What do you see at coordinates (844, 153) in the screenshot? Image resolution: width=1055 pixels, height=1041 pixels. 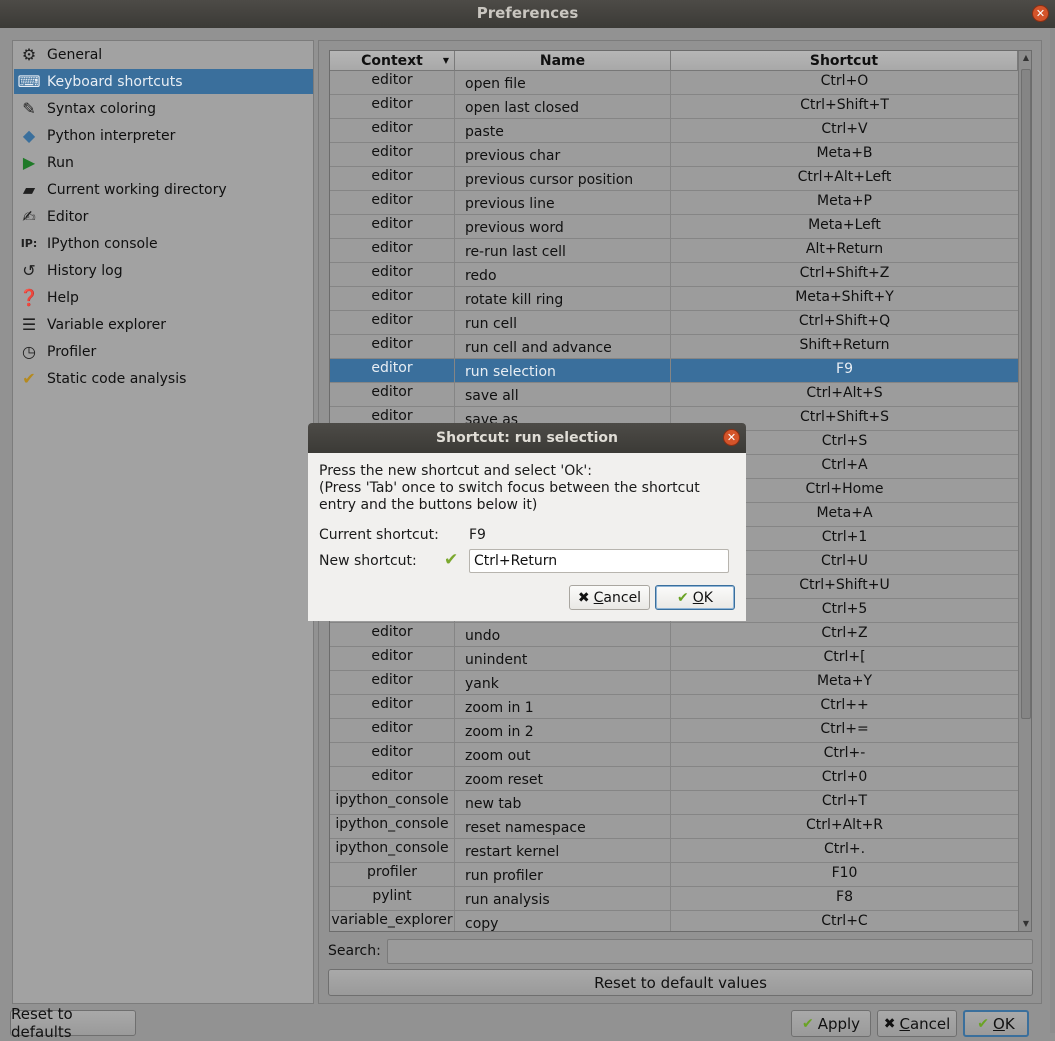 I see `cell-shortcut: Meta+B` at bounding box center [844, 153].